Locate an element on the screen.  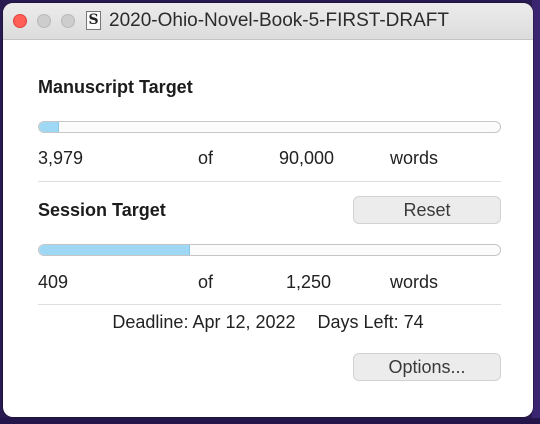
title-bar: S 2020-Ohio-Novel-Book-5-FIRST-DRAFT is located at coordinates (268, 21).